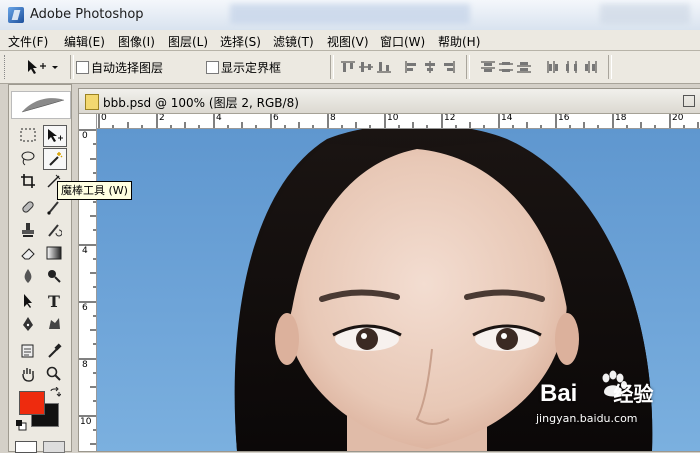 This screenshot has width=700, height=453. What do you see at coordinates (127, 68) in the screenshot?
I see `auto-select-label: 自动选择图层` at bounding box center [127, 68].